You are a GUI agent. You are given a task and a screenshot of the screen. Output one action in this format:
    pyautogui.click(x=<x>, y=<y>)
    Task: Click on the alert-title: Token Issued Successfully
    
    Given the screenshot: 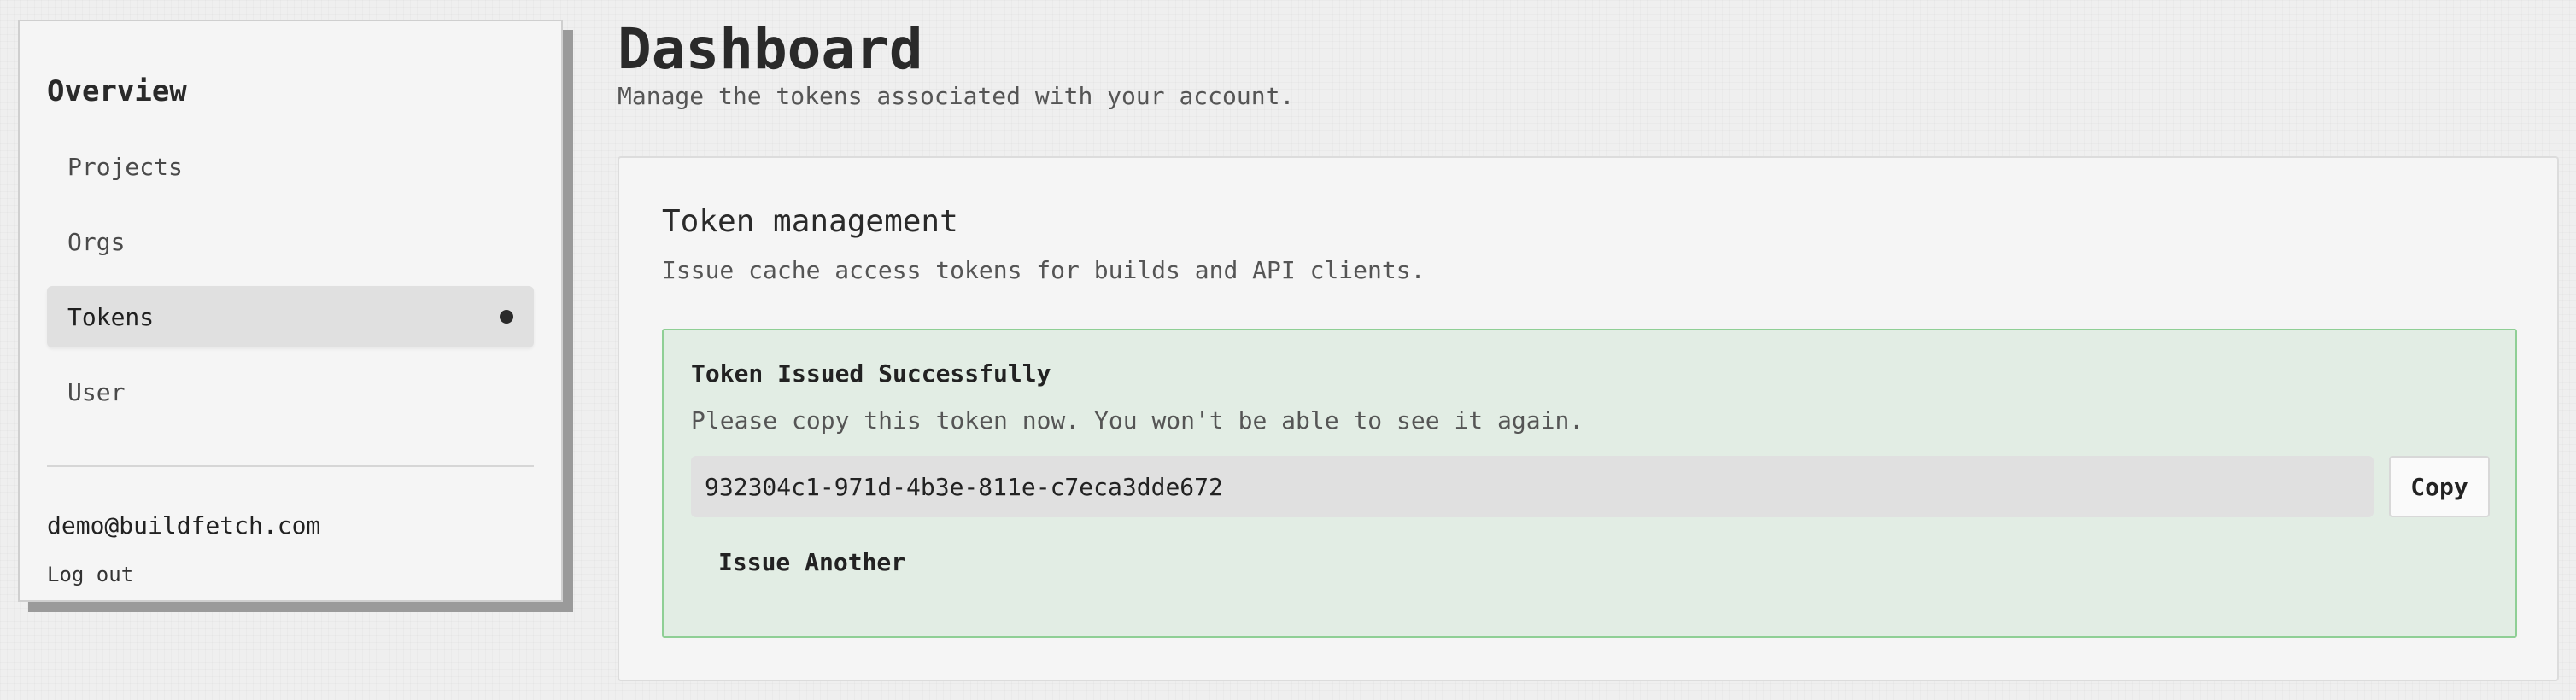 What is the action you would take?
    pyautogui.click(x=871, y=373)
    